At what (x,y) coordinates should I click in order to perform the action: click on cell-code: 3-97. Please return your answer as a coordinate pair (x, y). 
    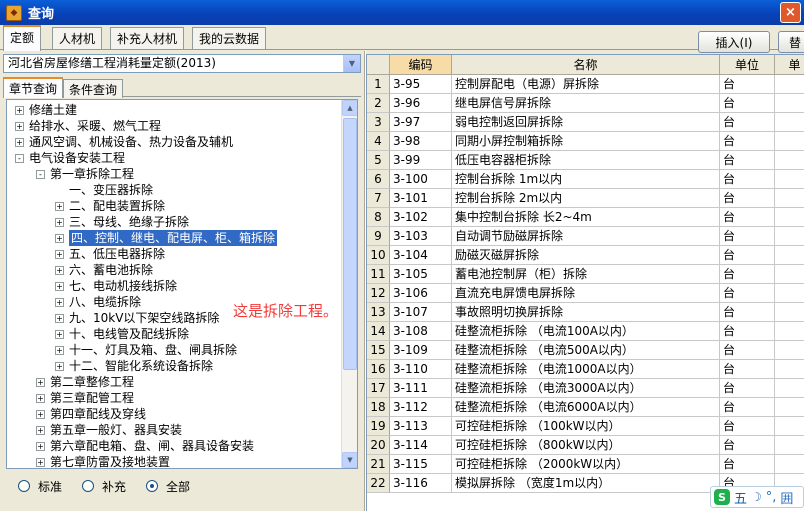
    Looking at the image, I should click on (421, 122).